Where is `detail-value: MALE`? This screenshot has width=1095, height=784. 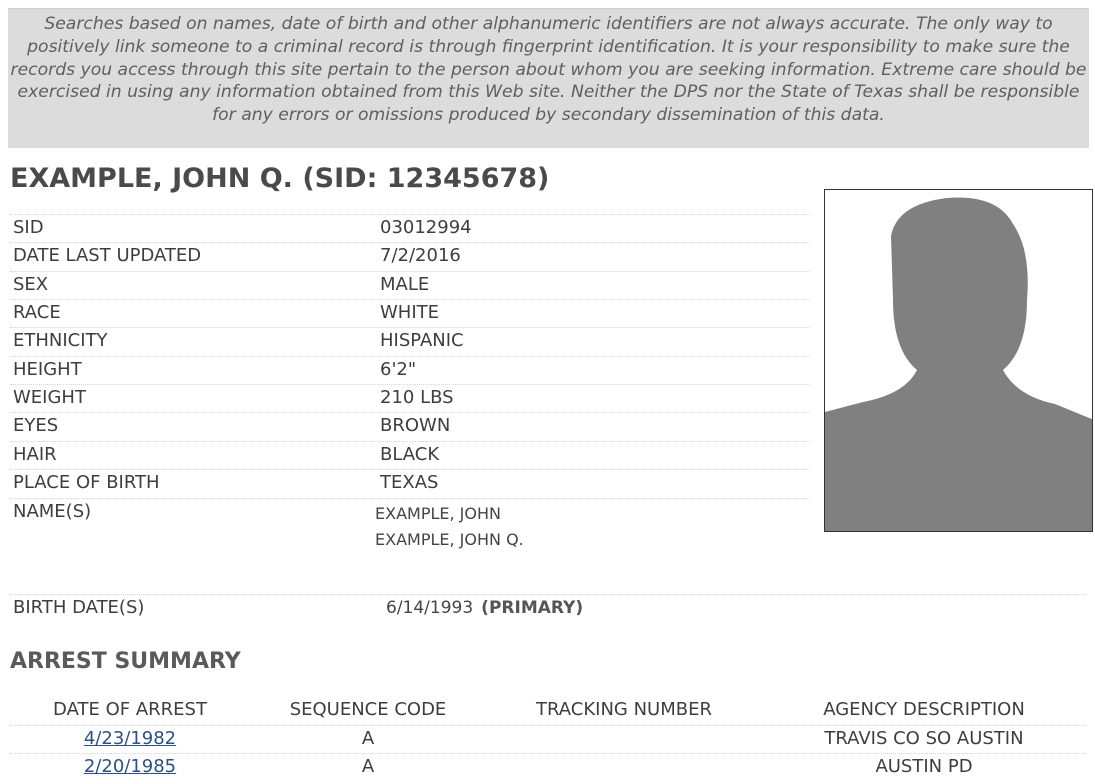 detail-value: MALE is located at coordinates (405, 284).